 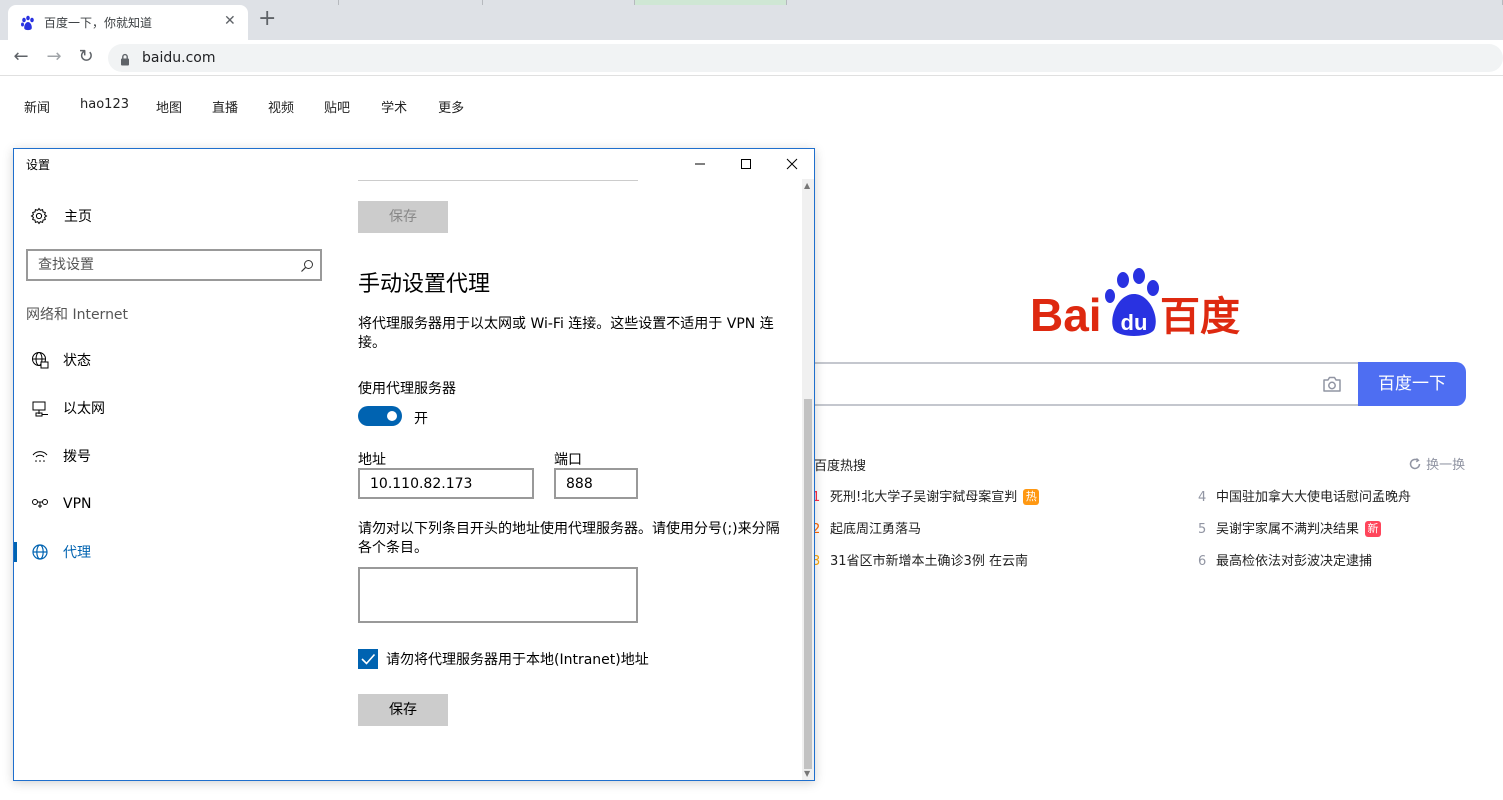 I want to click on nav-link-video: 视频, so click(x=281, y=106).